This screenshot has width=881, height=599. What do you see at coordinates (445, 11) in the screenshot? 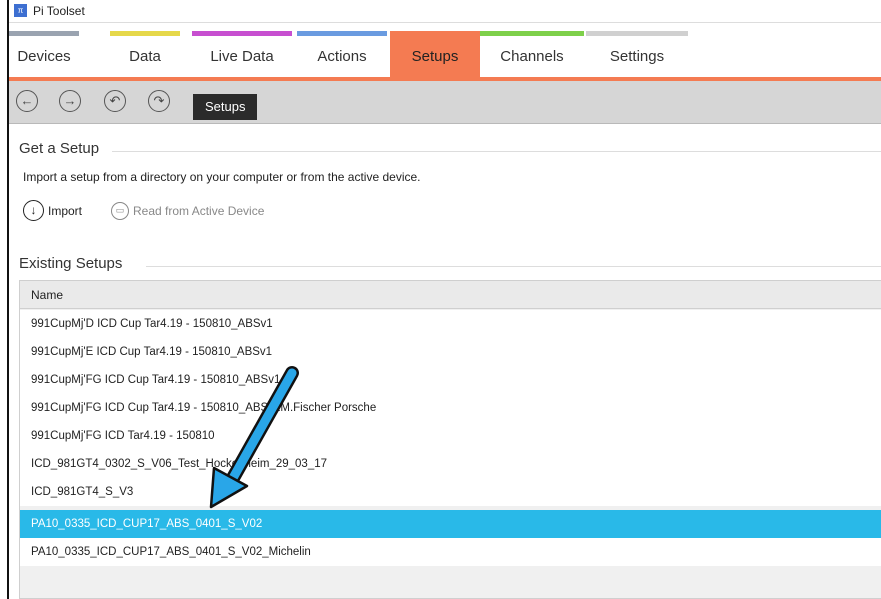
I see `title-bar: π Pi Toolset` at bounding box center [445, 11].